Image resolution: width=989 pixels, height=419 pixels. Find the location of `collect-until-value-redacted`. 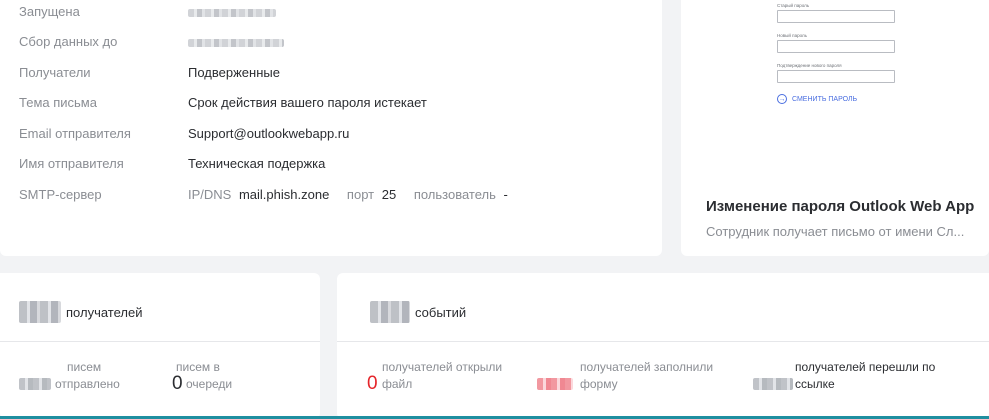

collect-until-value-redacted is located at coordinates (236, 42).